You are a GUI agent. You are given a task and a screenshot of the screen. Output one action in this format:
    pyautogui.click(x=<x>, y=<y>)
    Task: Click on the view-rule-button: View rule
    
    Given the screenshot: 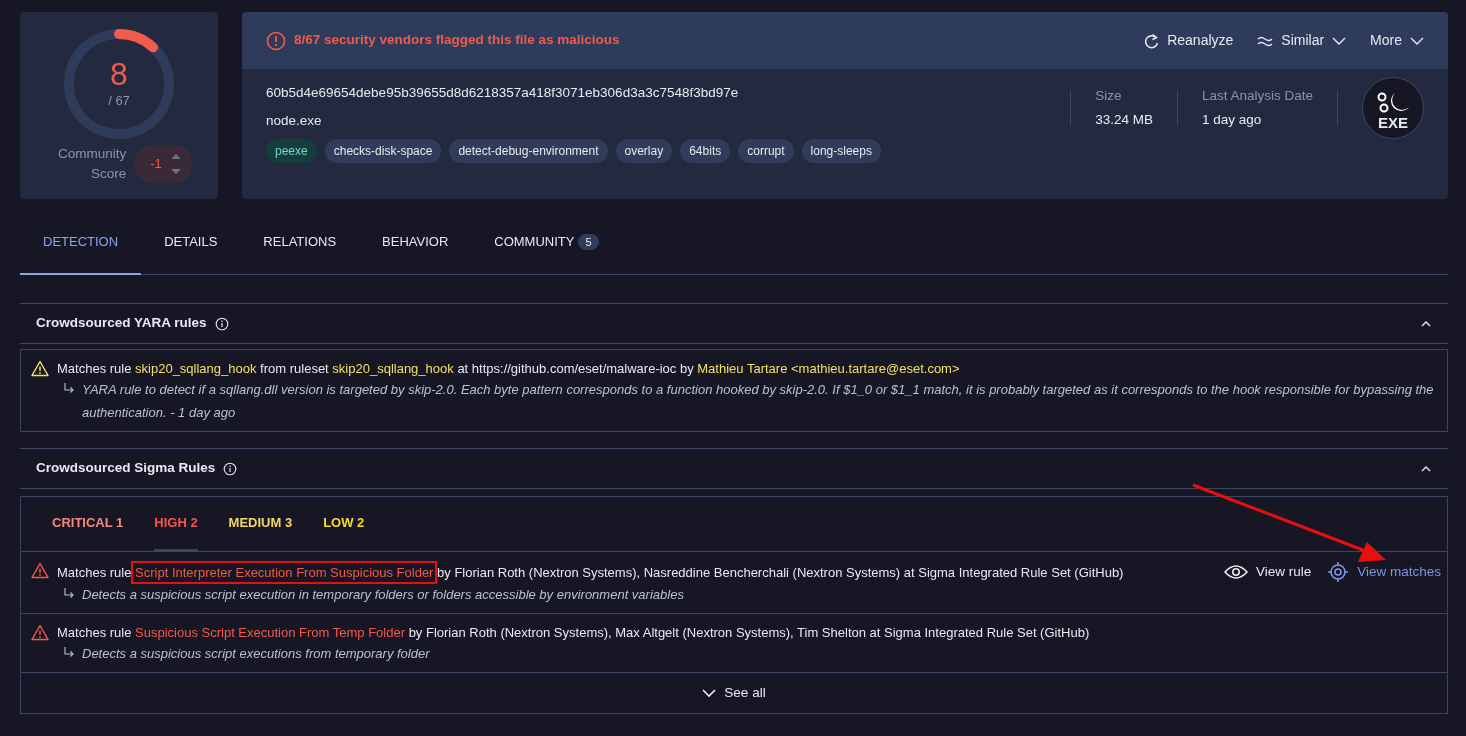 What is the action you would take?
    pyautogui.click(x=1267, y=572)
    